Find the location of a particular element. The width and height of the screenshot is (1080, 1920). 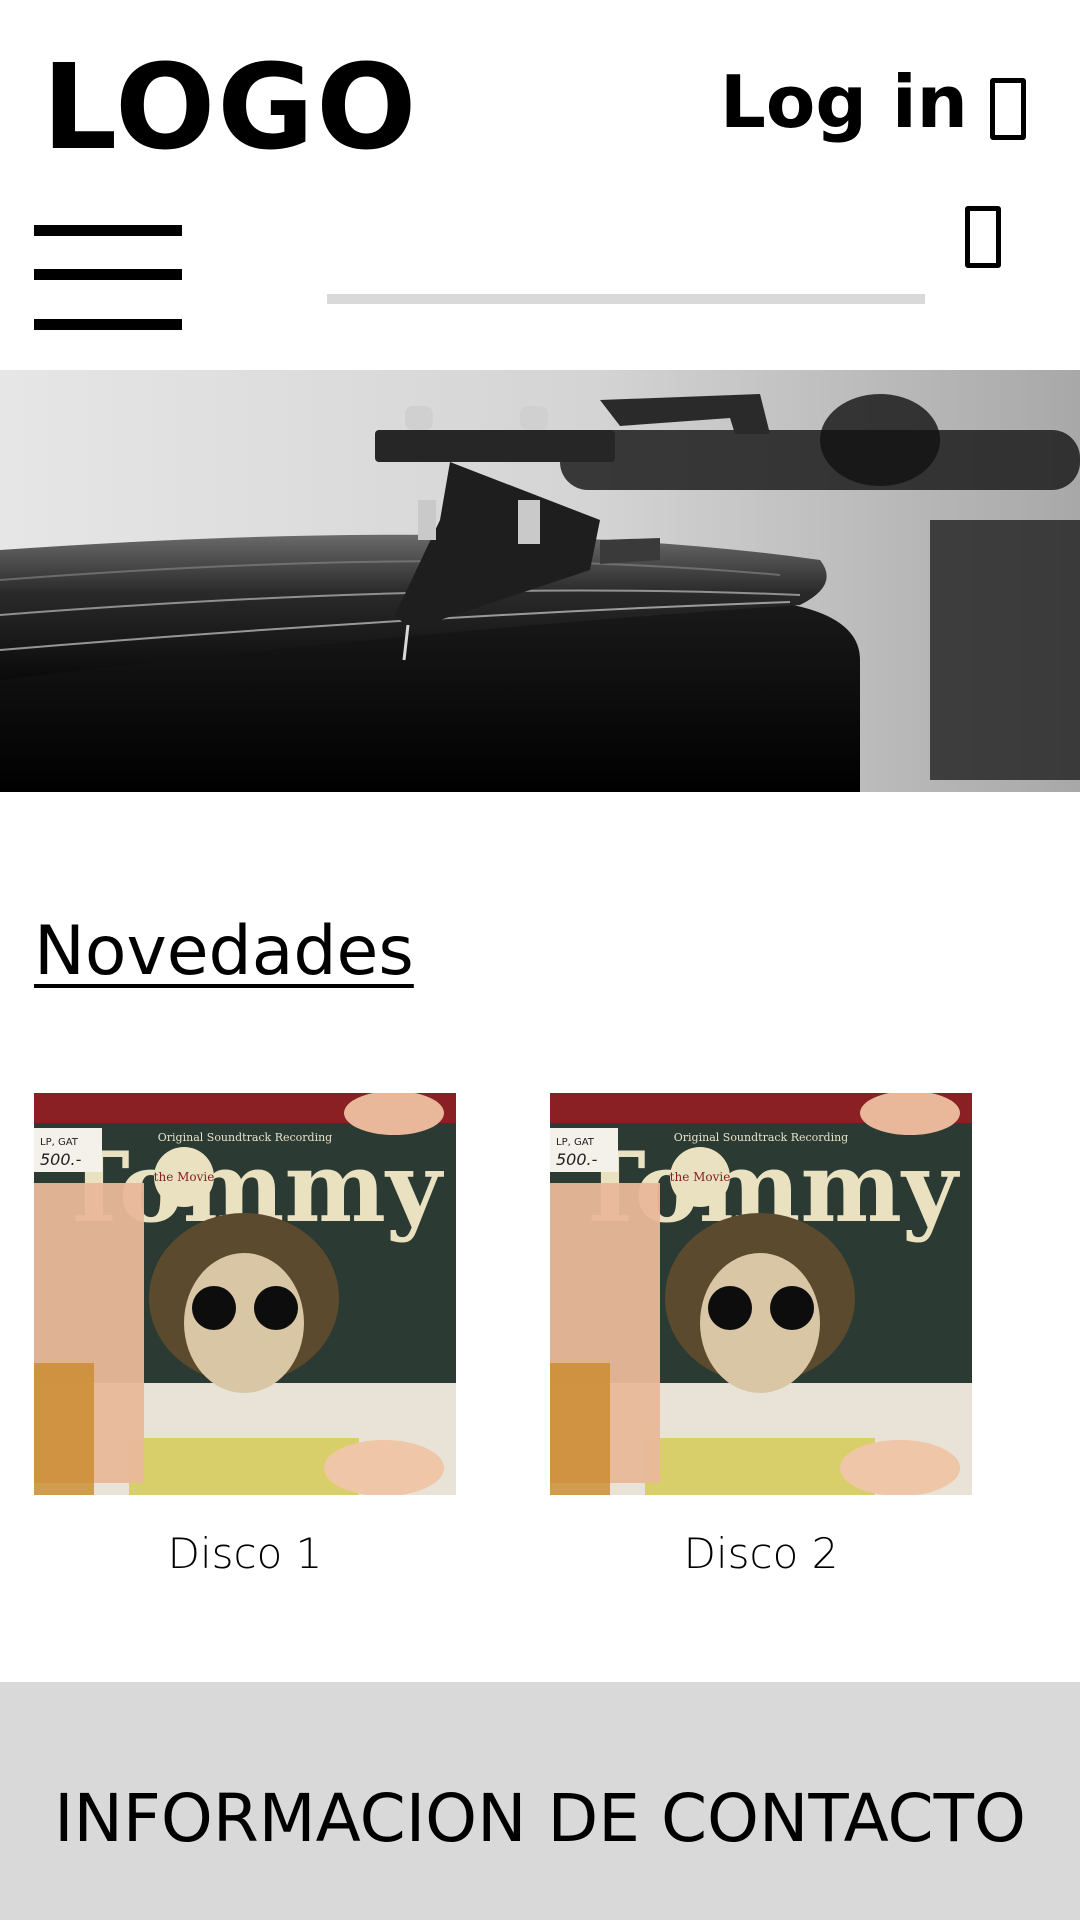

cart-icon is located at coordinates (983, 237).